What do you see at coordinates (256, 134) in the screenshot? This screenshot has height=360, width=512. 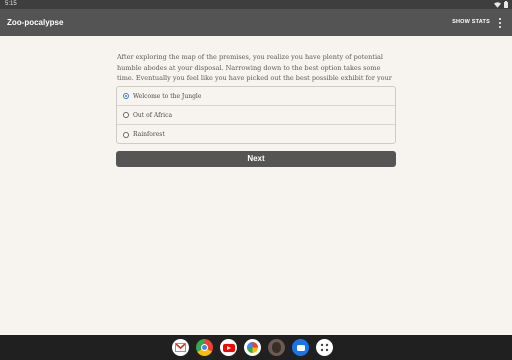 I see `choice-option: Rainforest` at bounding box center [256, 134].